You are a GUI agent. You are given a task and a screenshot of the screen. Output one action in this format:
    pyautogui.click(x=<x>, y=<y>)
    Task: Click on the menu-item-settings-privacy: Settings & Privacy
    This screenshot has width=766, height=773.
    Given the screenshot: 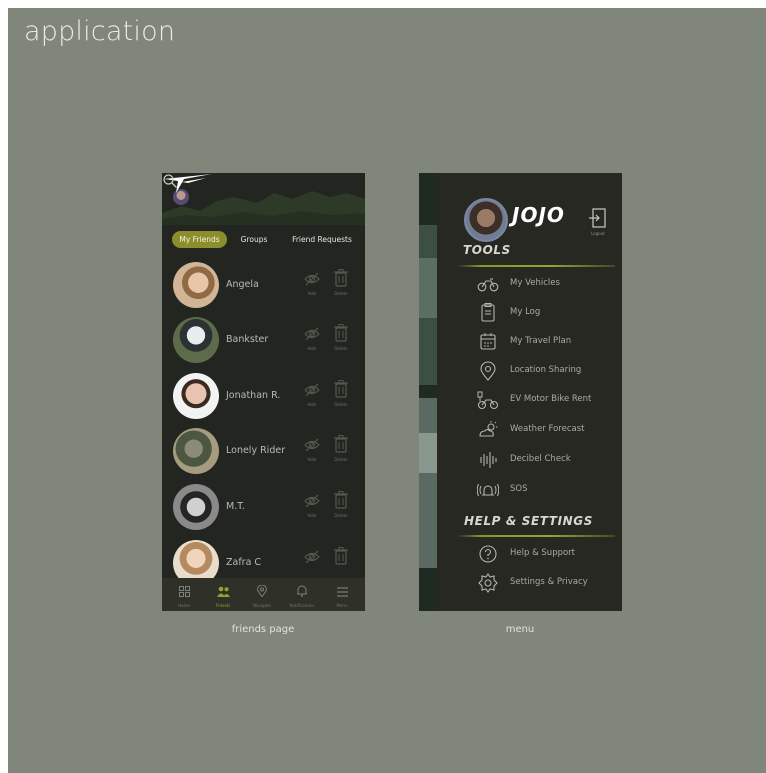 What is the action you would take?
    pyautogui.click(x=547, y=583)
    